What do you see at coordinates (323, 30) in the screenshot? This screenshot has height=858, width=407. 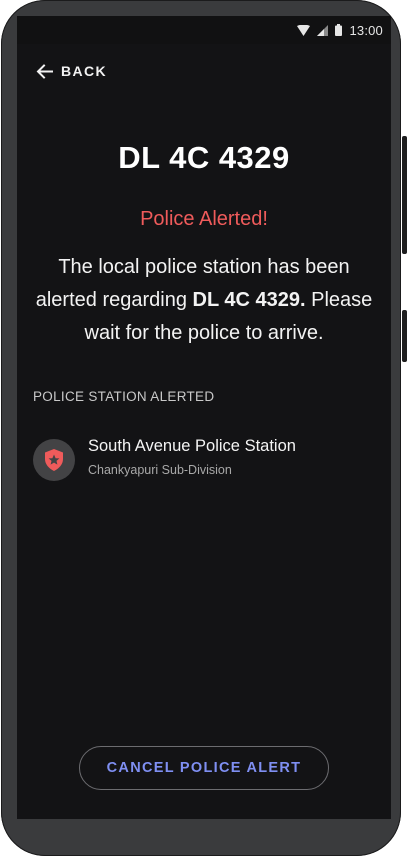 I see `cellular-signal-icon` at bounding box center [323, 30].